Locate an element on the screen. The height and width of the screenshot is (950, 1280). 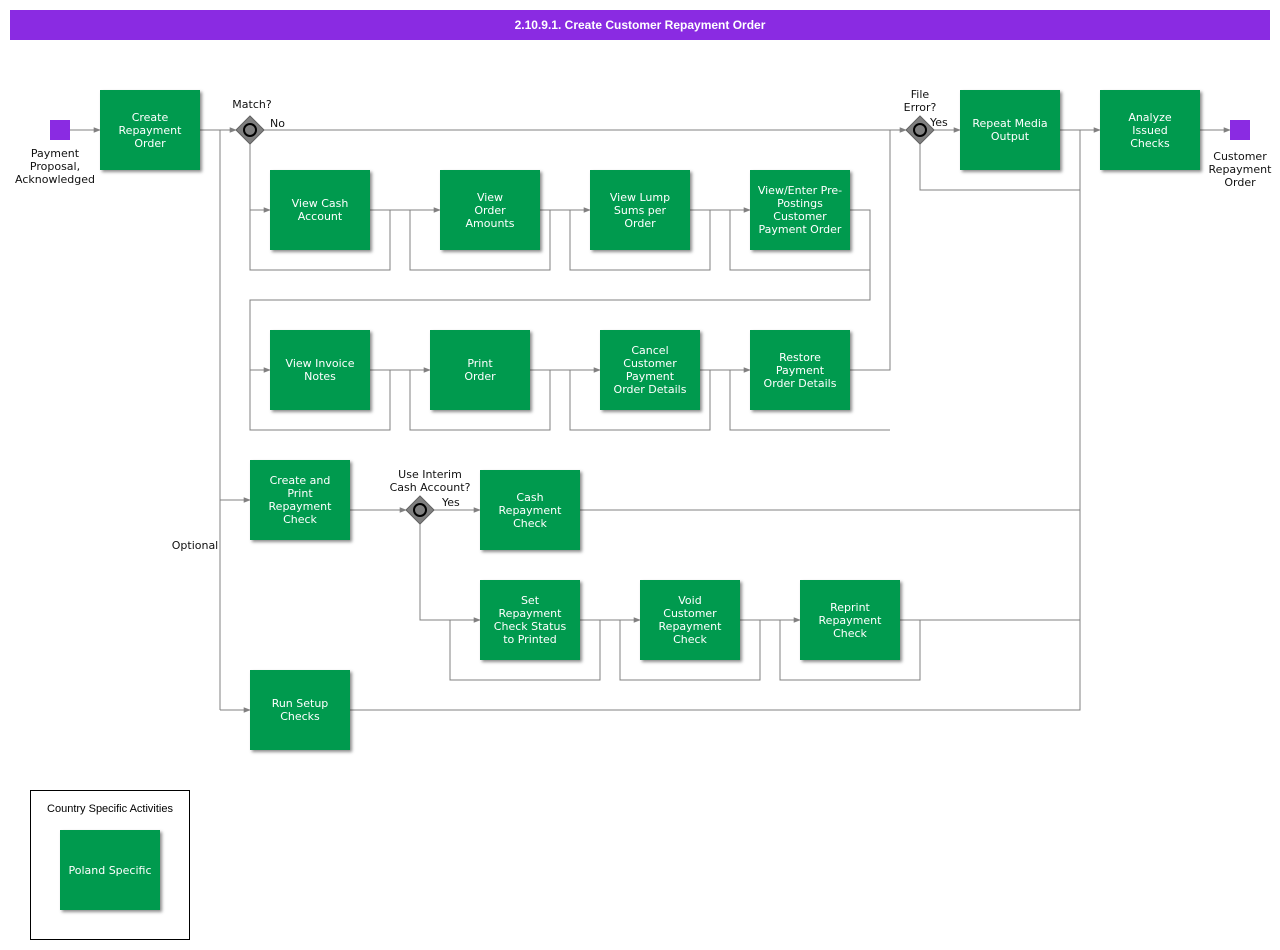
legend-title: Country Specific Activities is located at coordinates (110, 809).